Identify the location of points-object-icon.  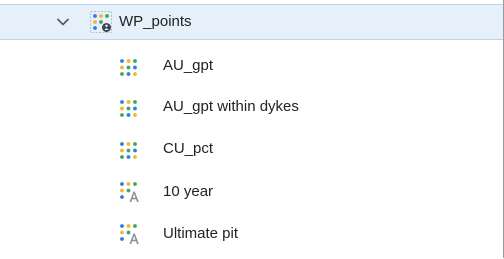
(101, 22).